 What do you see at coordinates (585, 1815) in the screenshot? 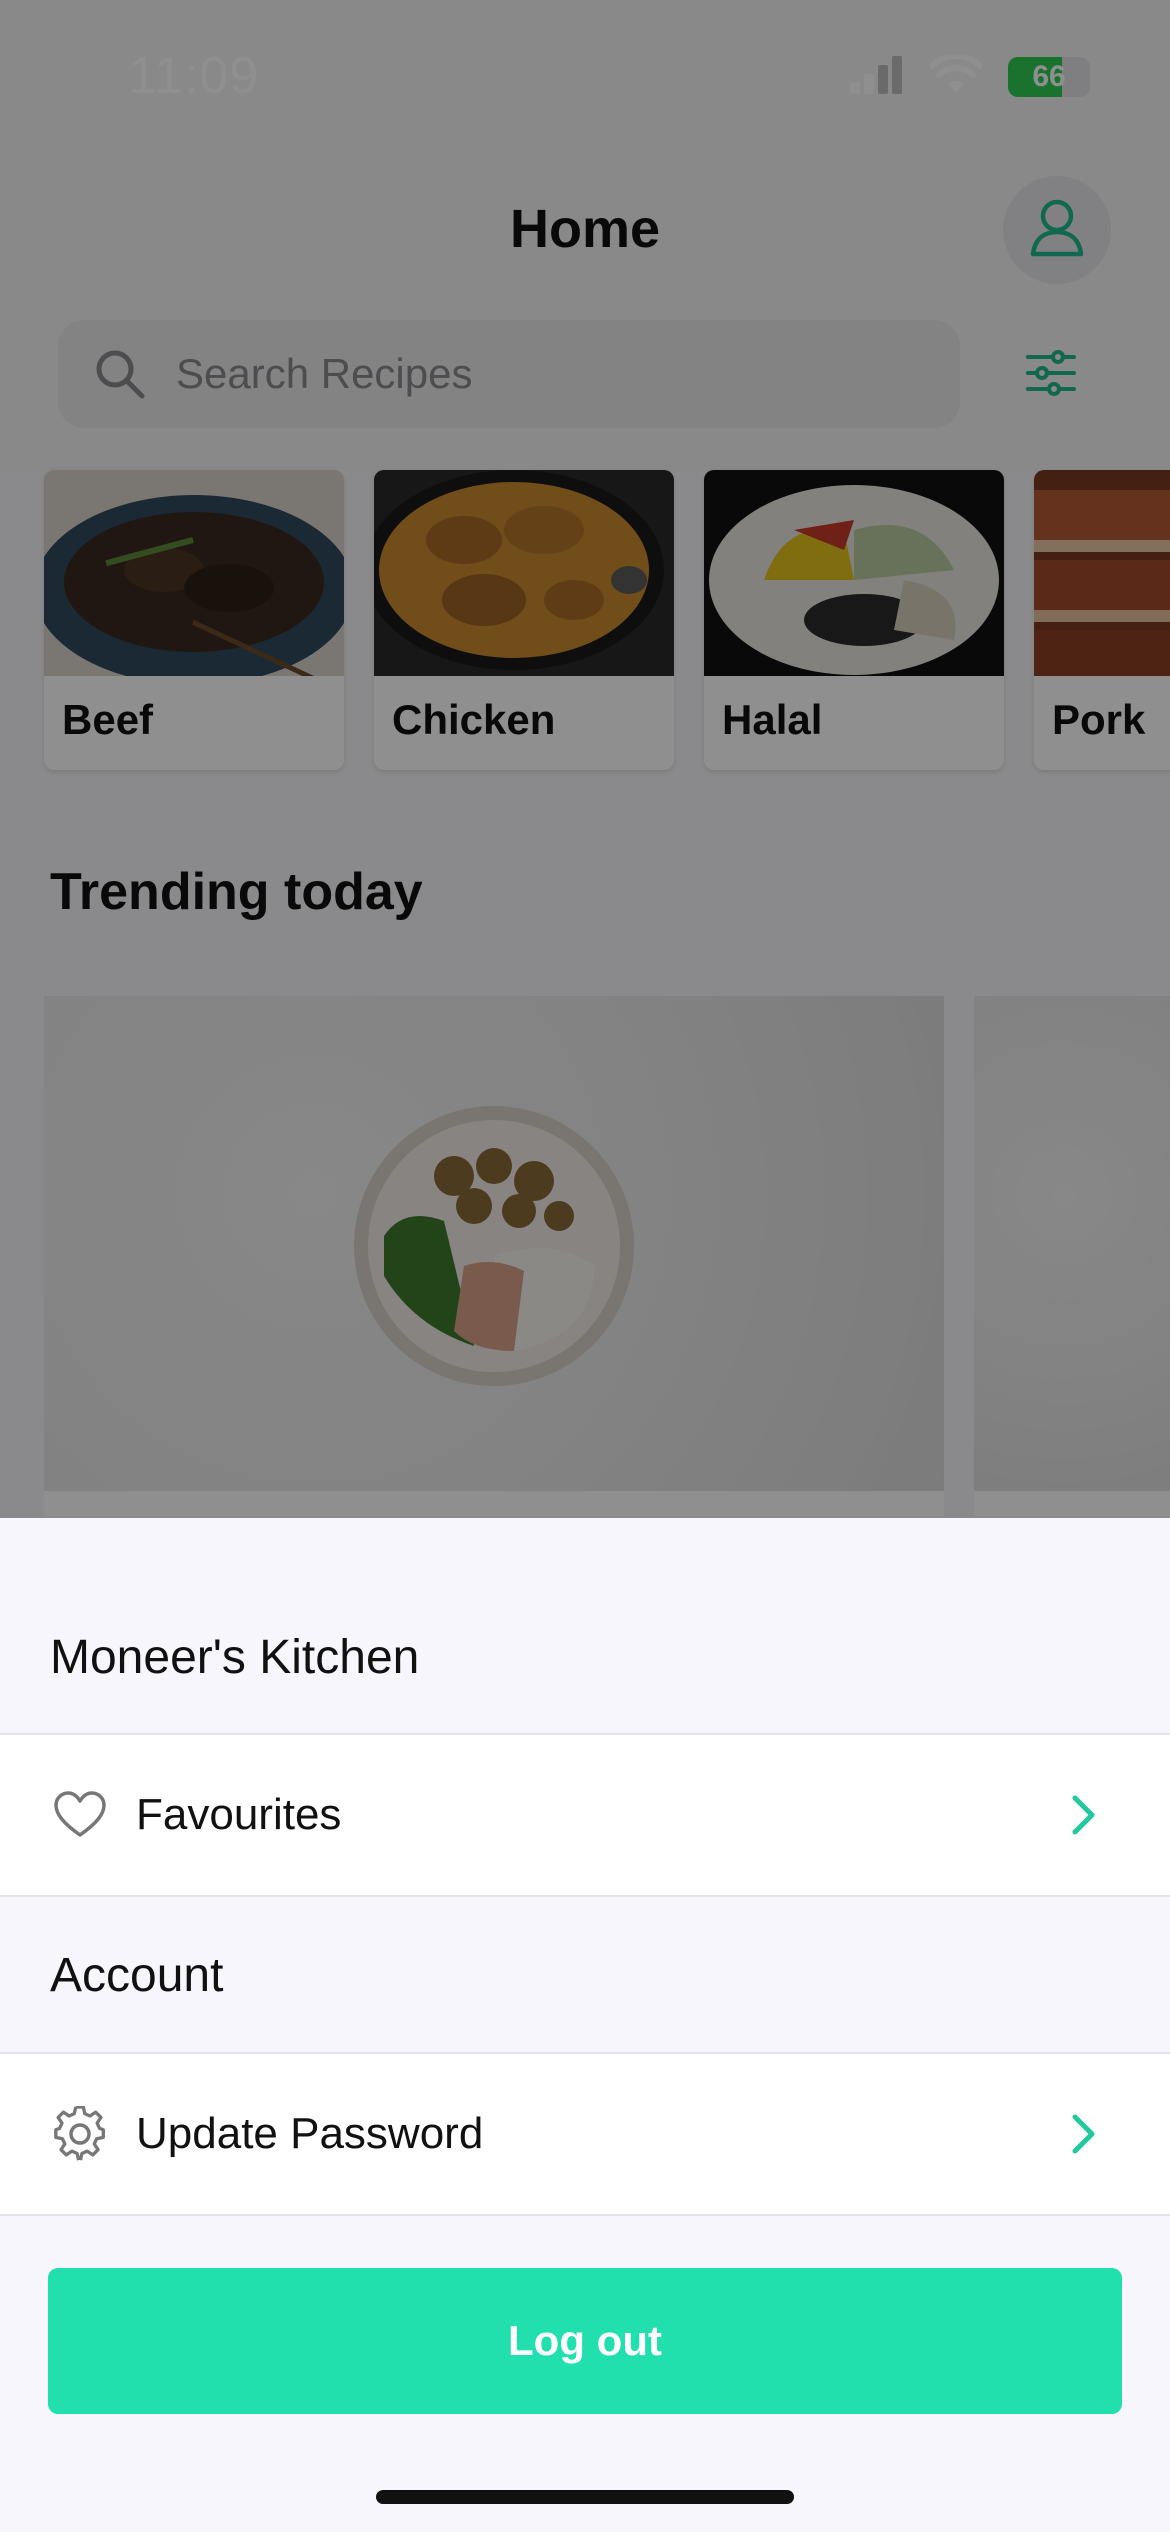
I see `favourites-row: Favourites` at bounding box center [585, 1815].